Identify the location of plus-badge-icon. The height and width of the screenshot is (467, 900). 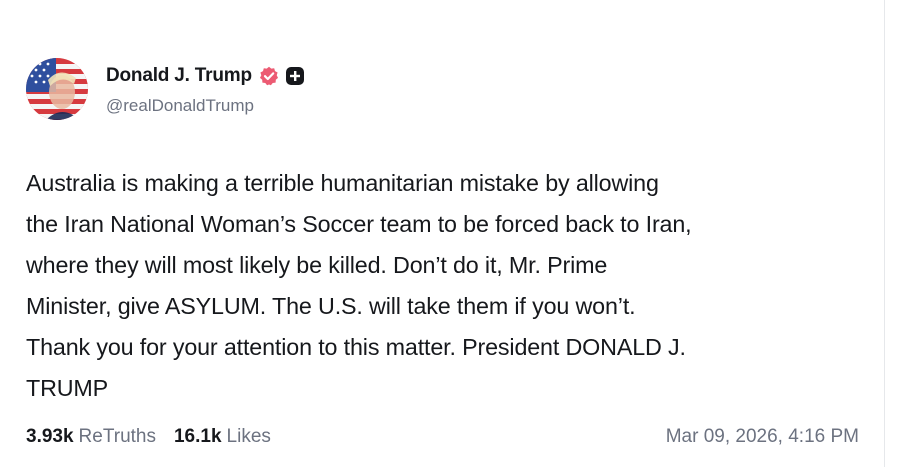
(295, 76).